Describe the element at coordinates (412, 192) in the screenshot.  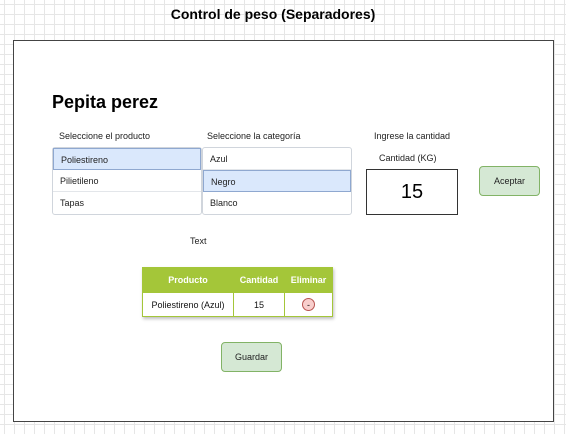
I see `quantity-input` at that location.